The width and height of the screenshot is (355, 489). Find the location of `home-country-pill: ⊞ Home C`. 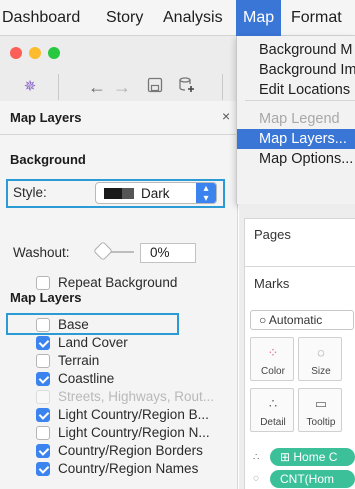

home-country-pill: ⊞ Home C is located at coordinates (312, 457).